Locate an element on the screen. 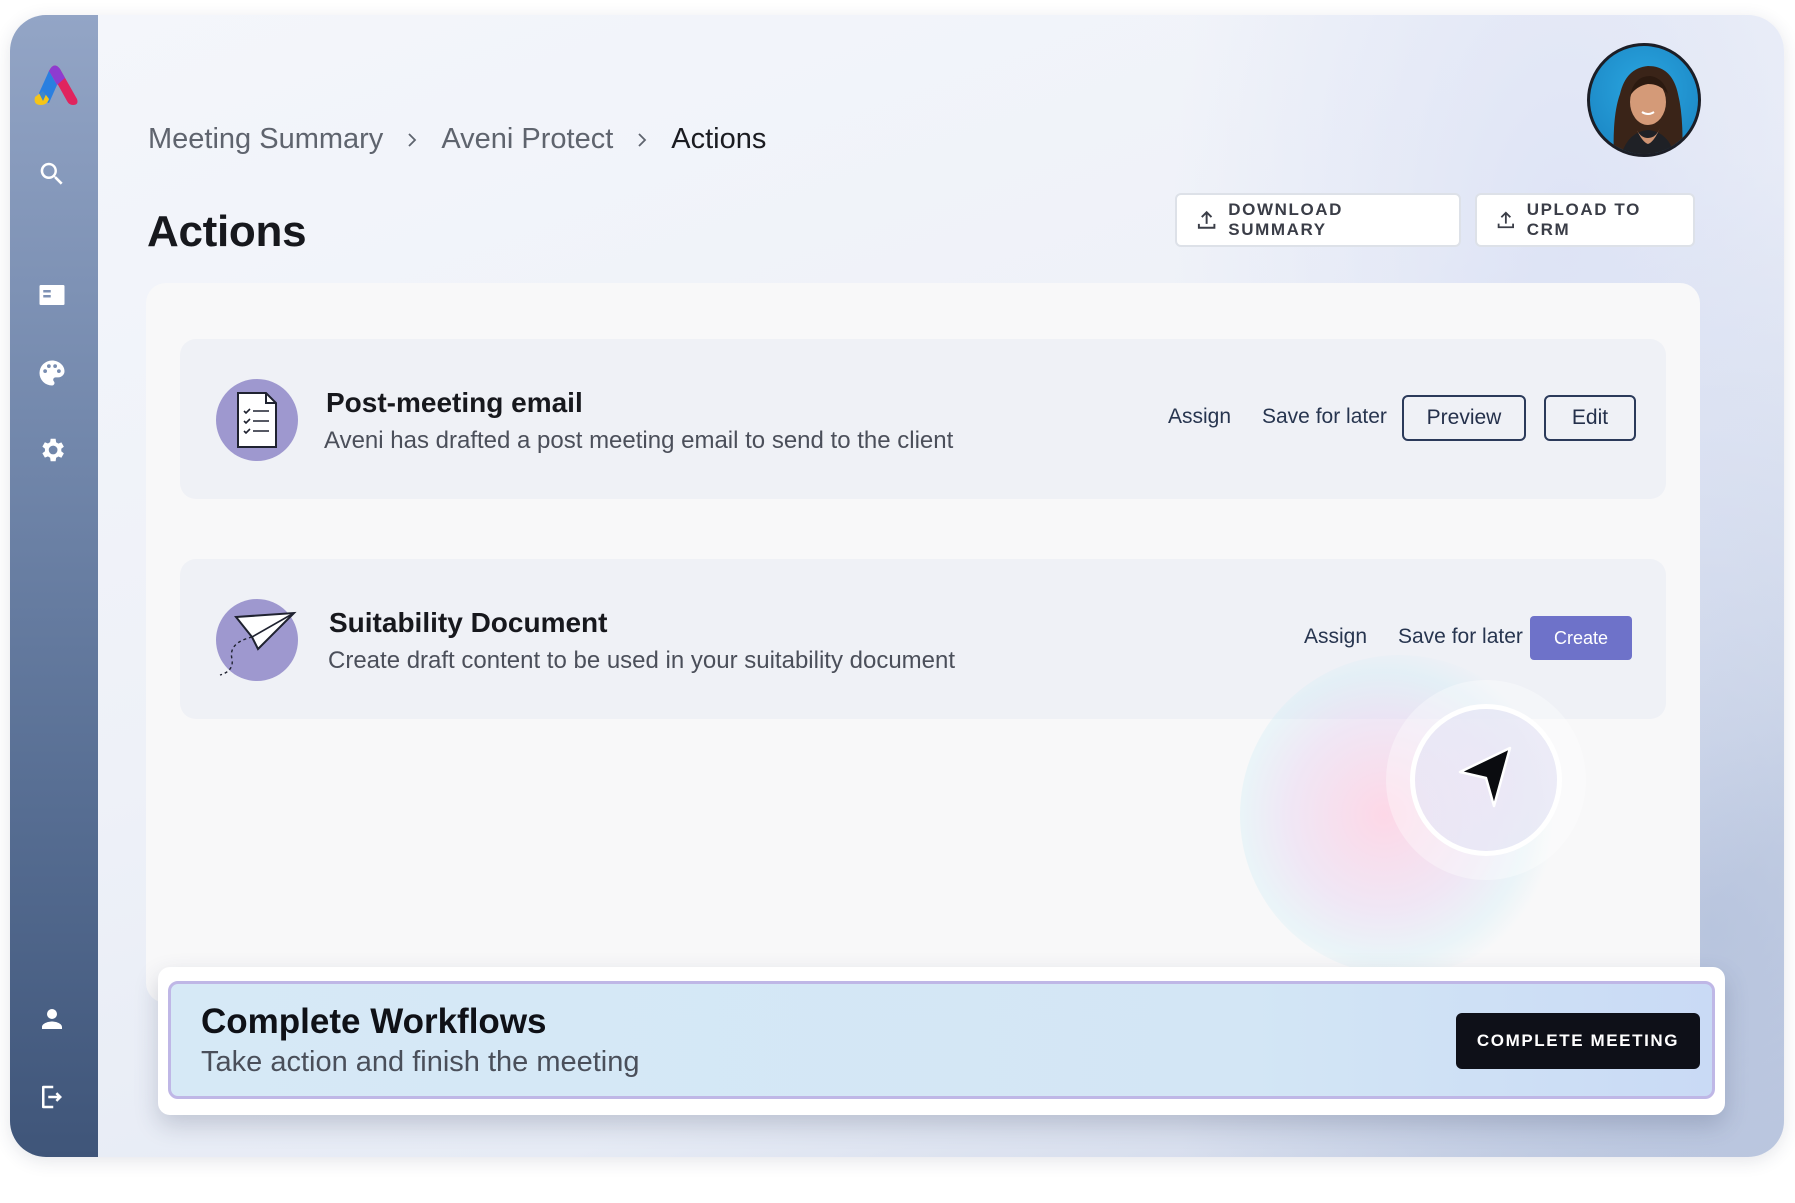 This screenshot has height=1203, width=1795. breadcrumb-aveni-protect: Aveni Protect is located at coordinates (527, 139).